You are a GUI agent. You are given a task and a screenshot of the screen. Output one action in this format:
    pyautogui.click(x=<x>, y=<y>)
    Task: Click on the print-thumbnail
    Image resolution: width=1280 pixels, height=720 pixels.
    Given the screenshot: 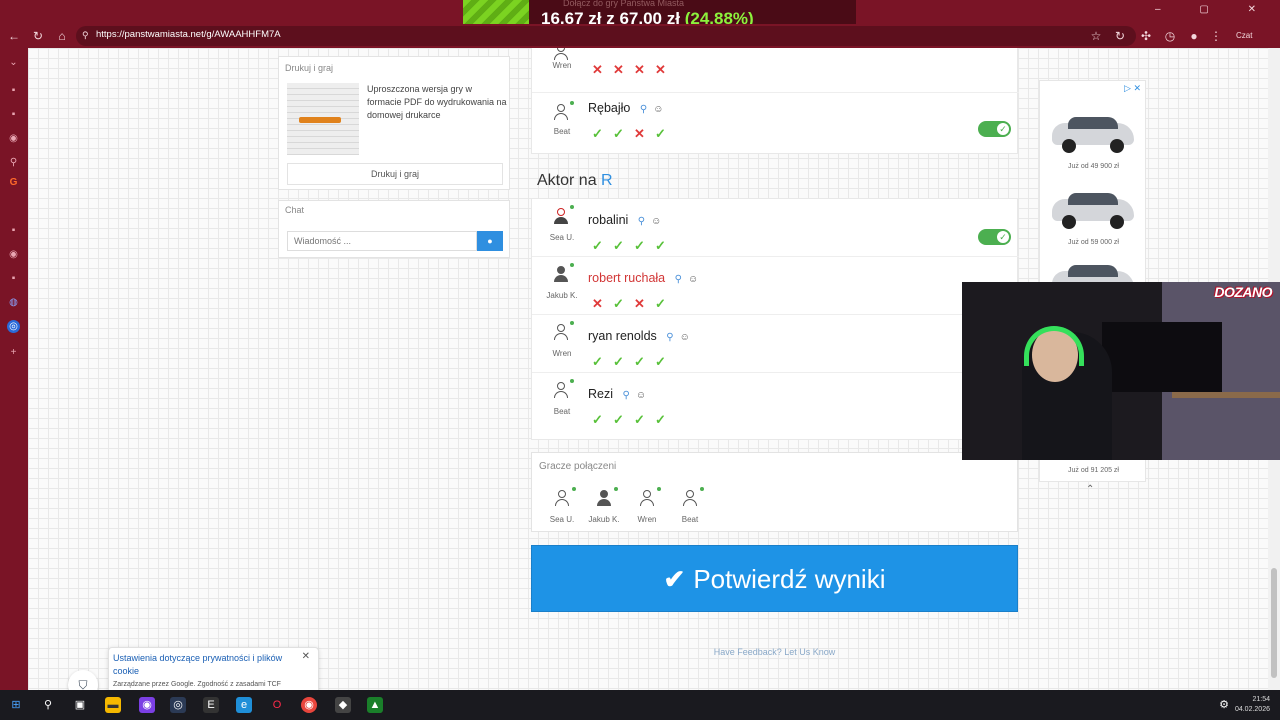 What is the action you would take?
    pyautogui.click(x=323, y=119)
    